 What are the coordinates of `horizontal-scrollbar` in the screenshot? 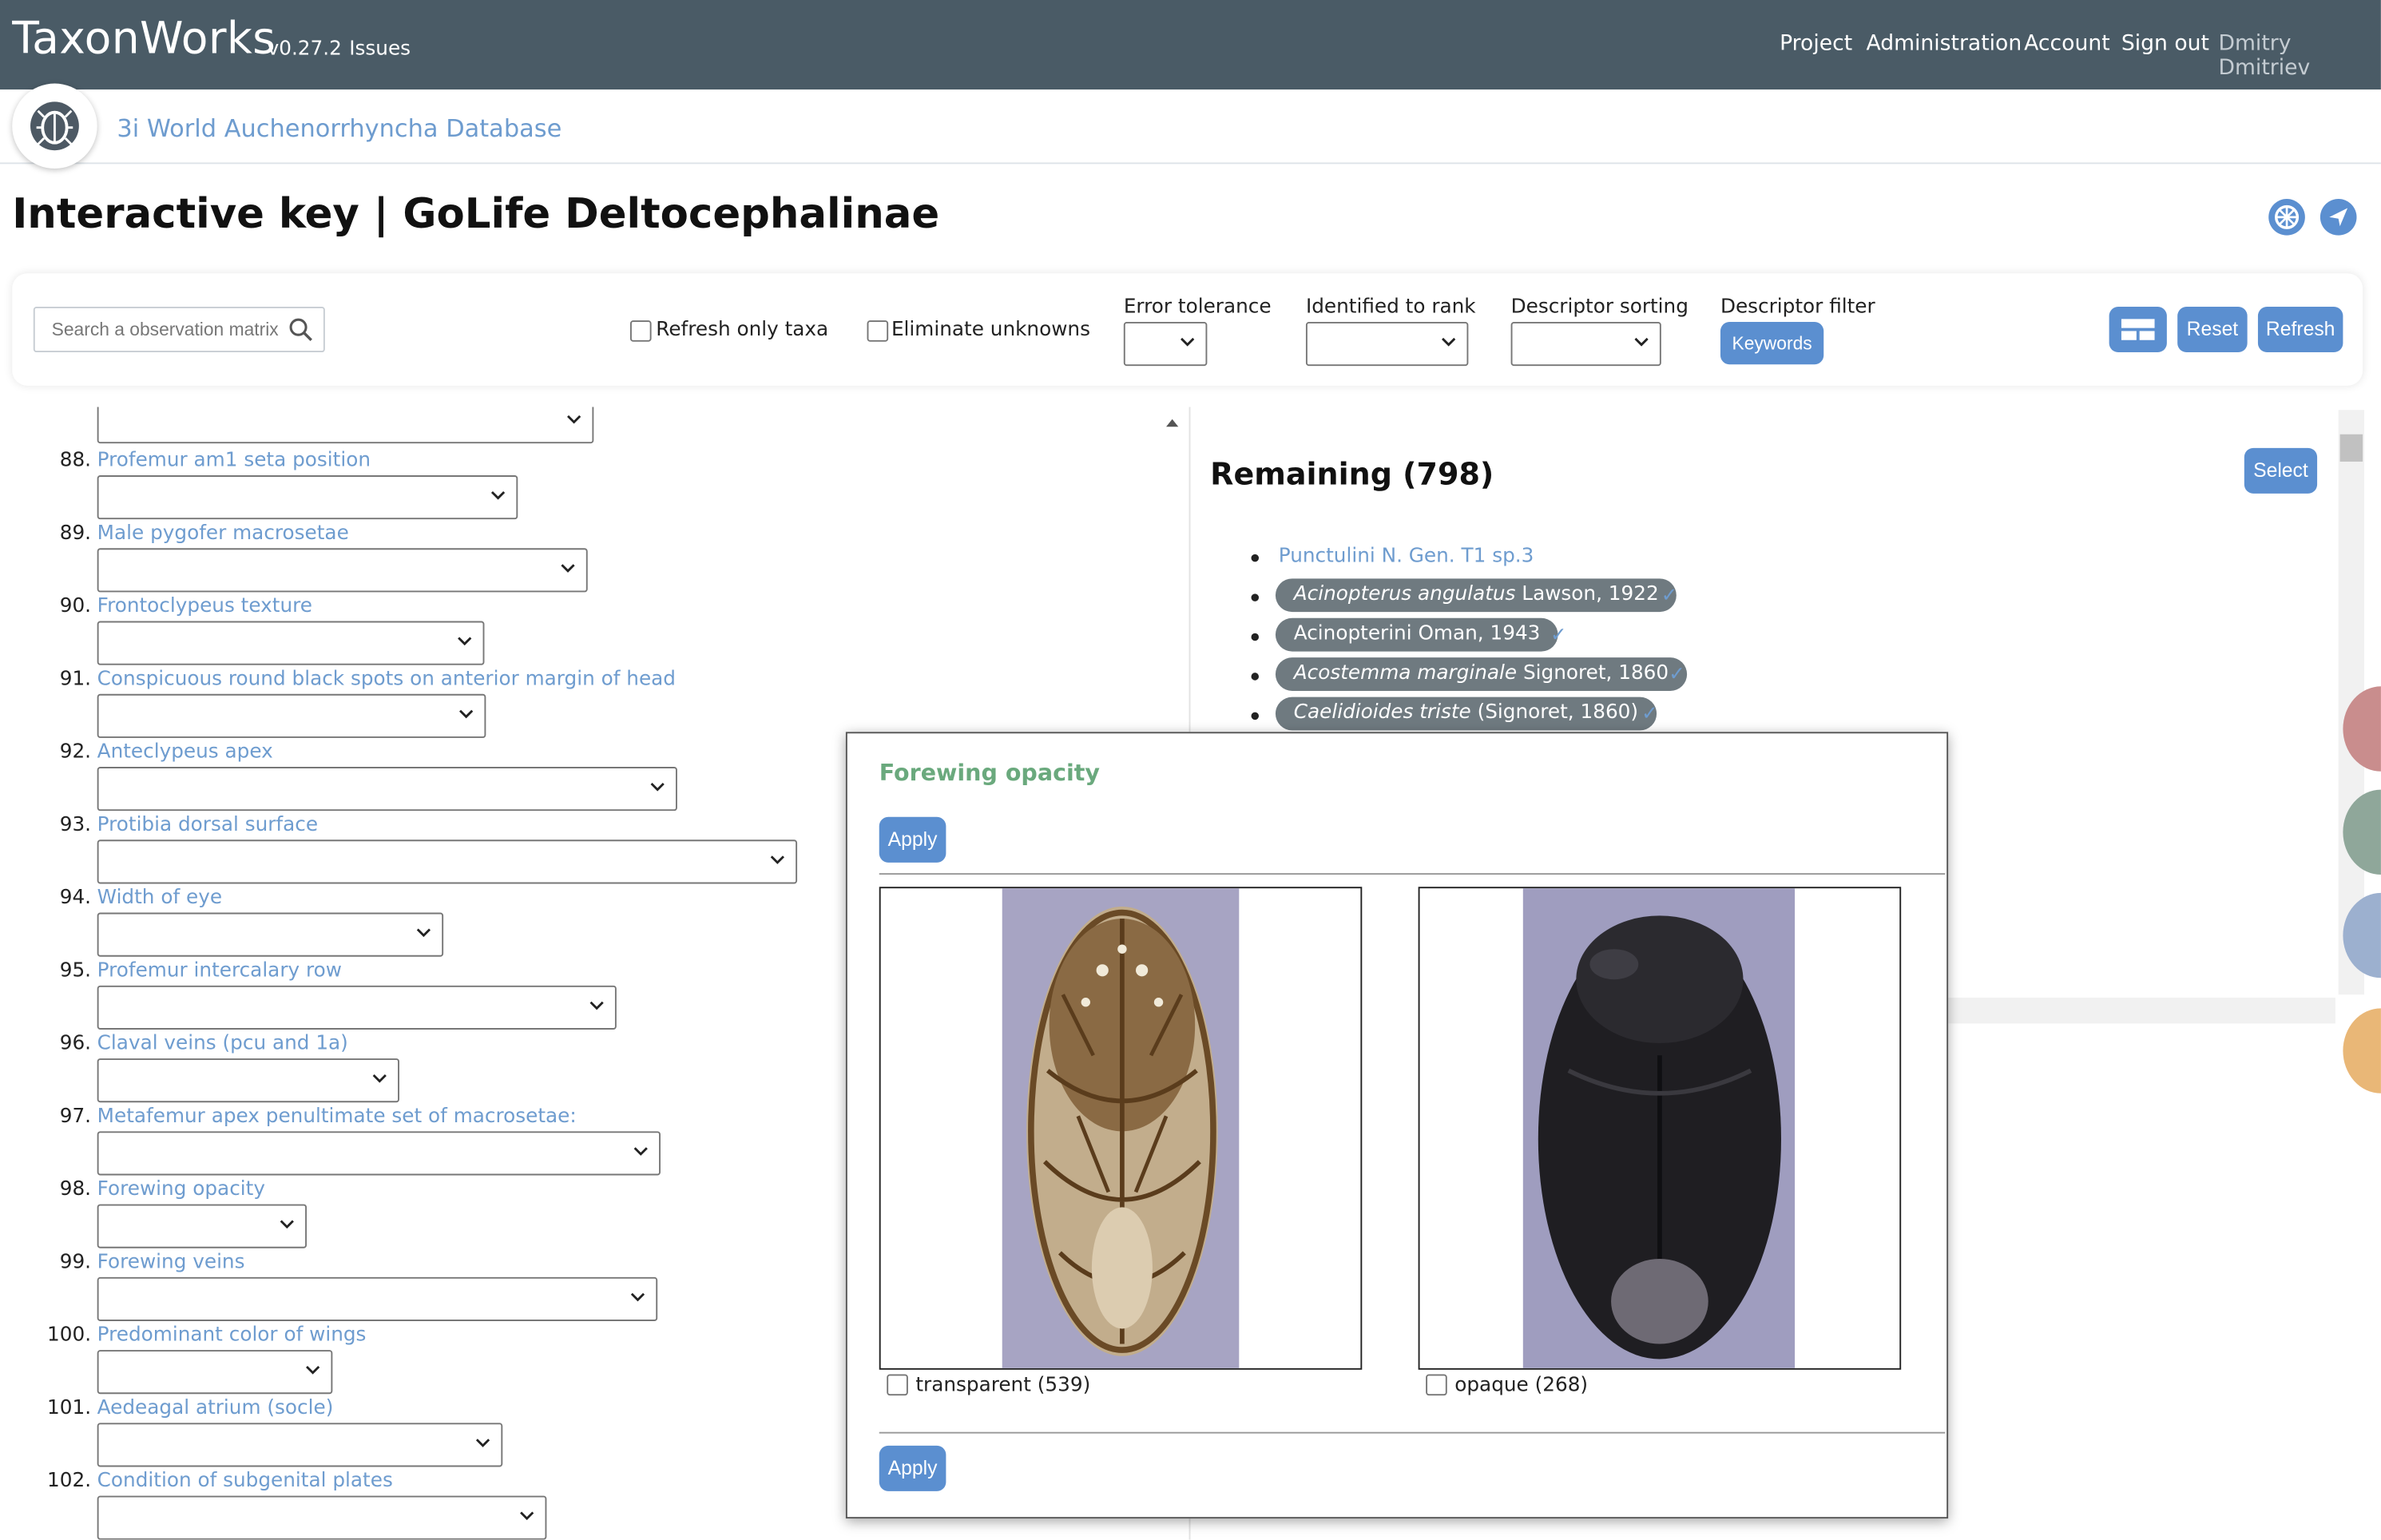 It's located at (2140, 1011).